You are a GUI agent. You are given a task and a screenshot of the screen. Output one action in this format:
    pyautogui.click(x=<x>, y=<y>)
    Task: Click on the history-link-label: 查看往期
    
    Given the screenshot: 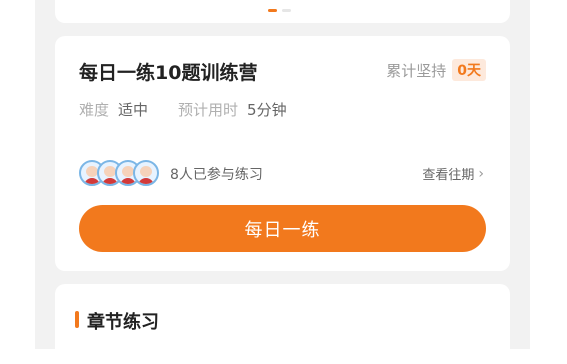 What is the action you would take?
    pyautogui.click(x=448, y=175)
    